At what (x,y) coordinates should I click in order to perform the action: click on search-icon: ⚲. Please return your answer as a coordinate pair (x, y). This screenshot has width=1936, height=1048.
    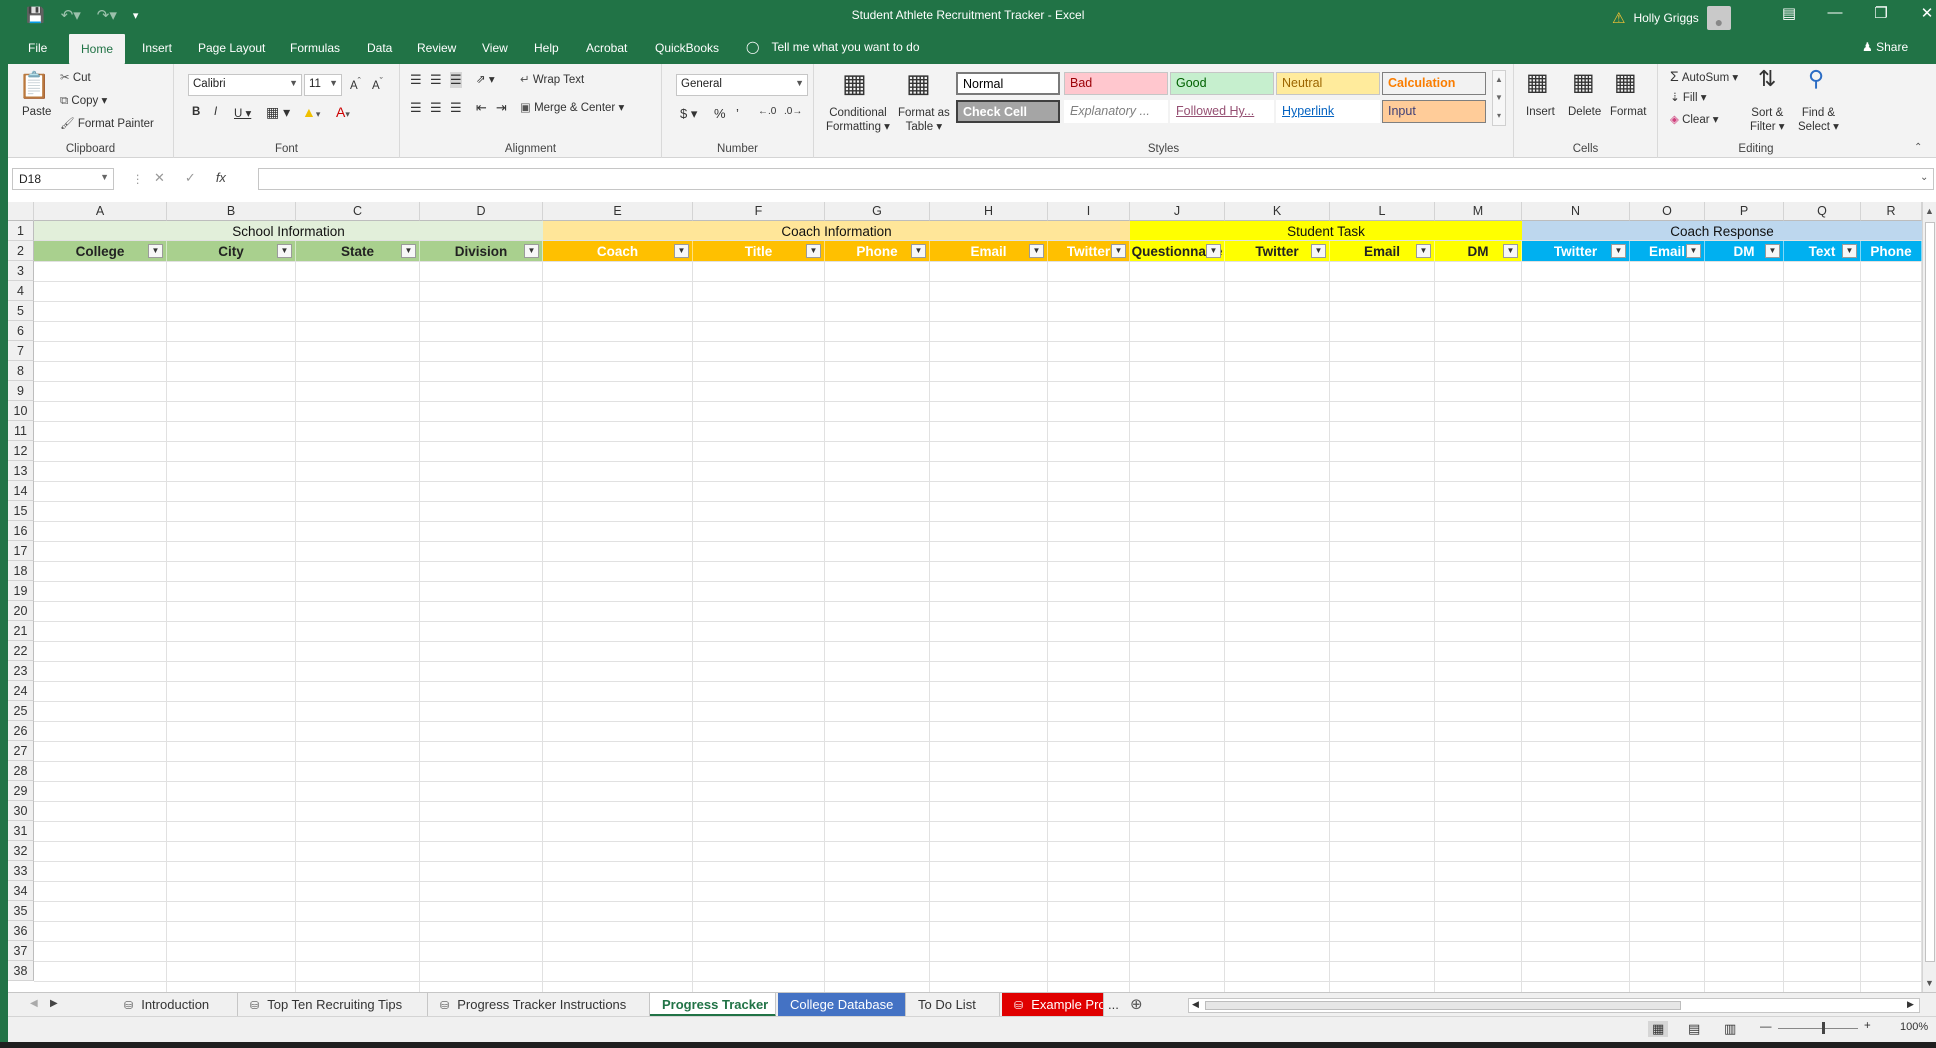
    Looking at the image, I should click on (1816, 79).